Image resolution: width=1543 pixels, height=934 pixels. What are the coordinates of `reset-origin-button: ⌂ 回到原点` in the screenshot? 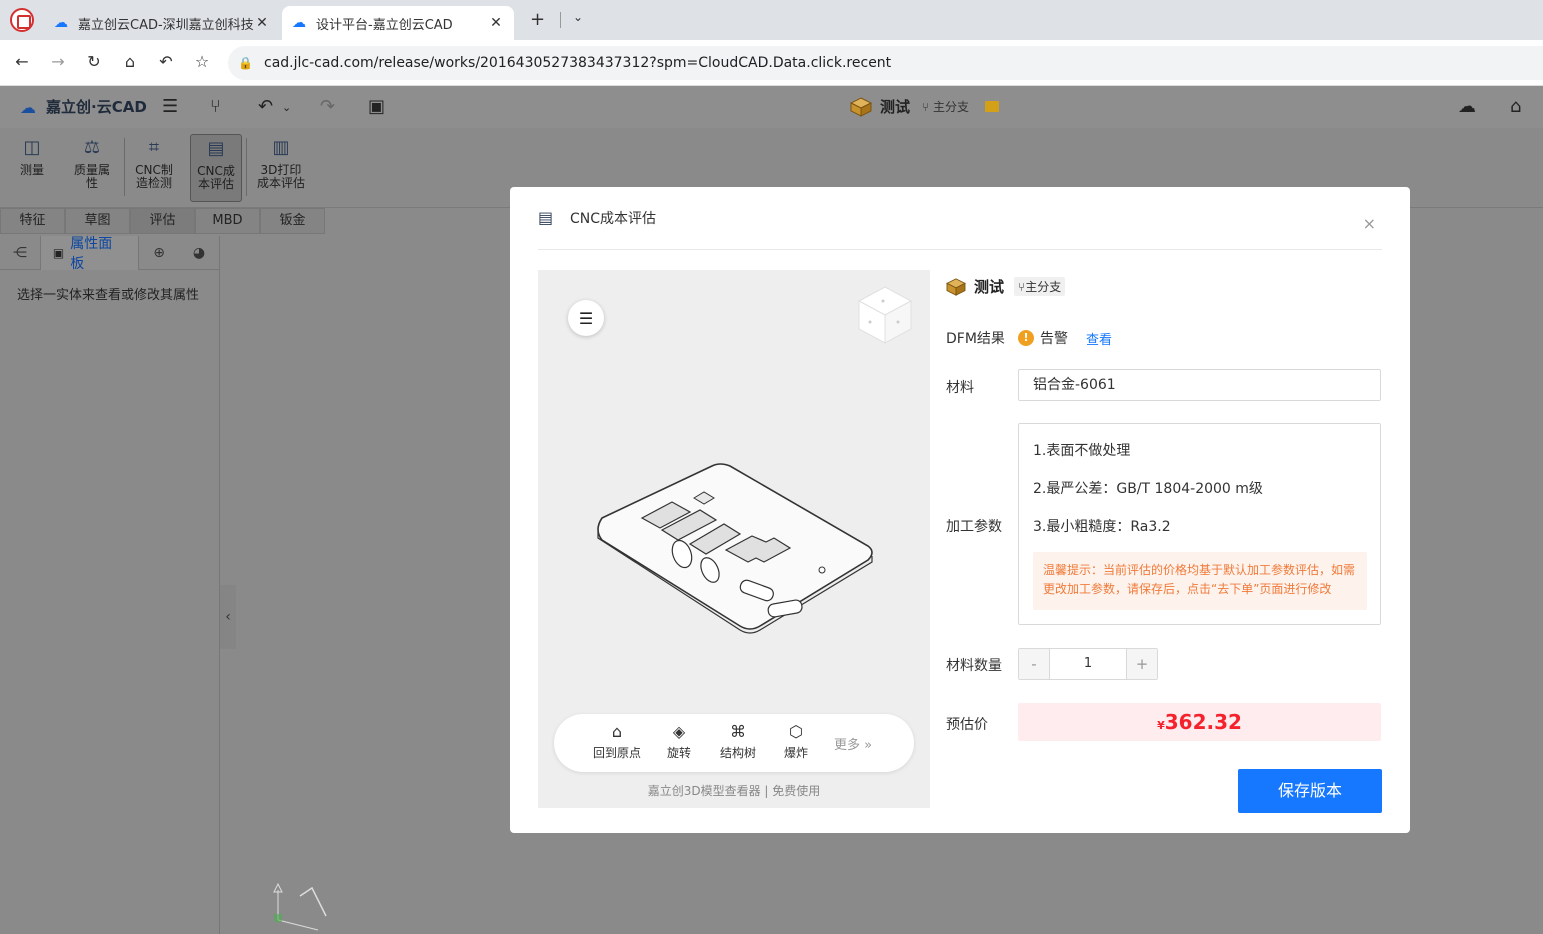 It's located at (617, 741).